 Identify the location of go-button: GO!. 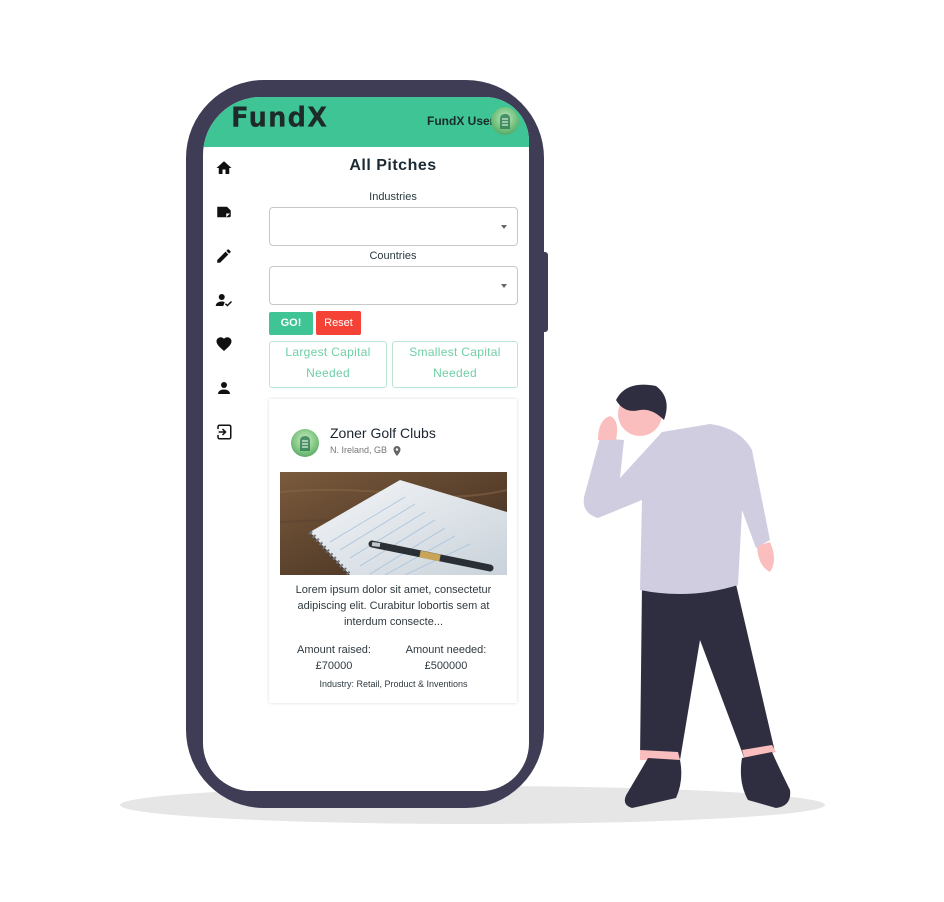
(291, 323).